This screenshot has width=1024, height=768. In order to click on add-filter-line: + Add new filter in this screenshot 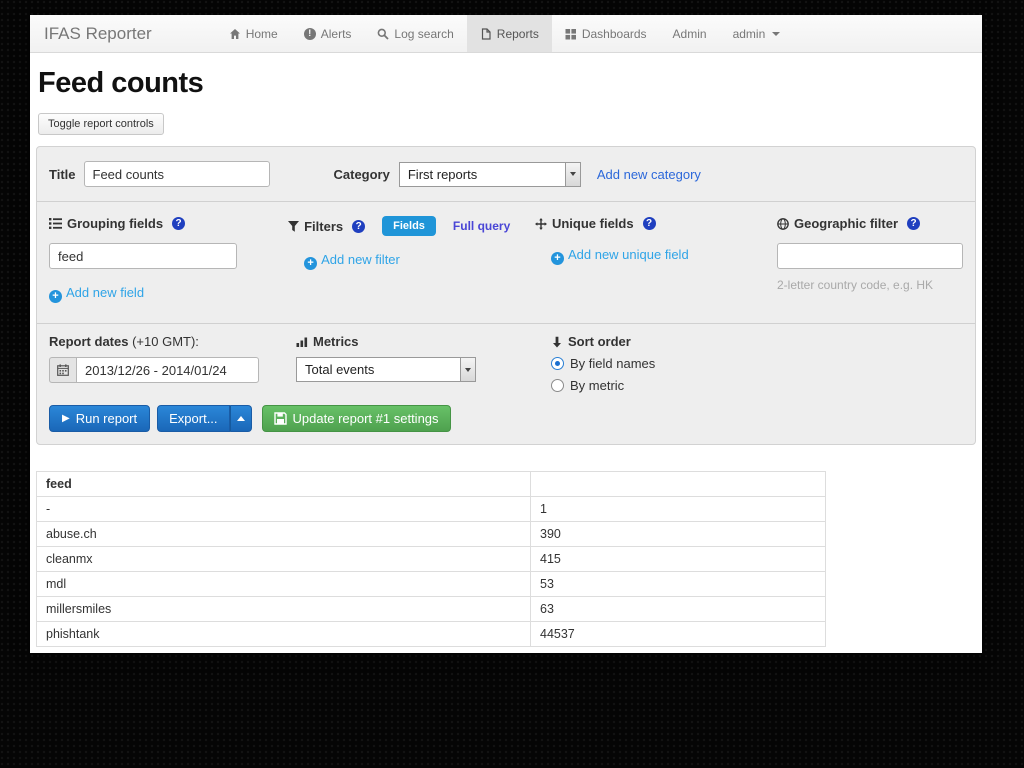, I will do `click(419, 261)`.